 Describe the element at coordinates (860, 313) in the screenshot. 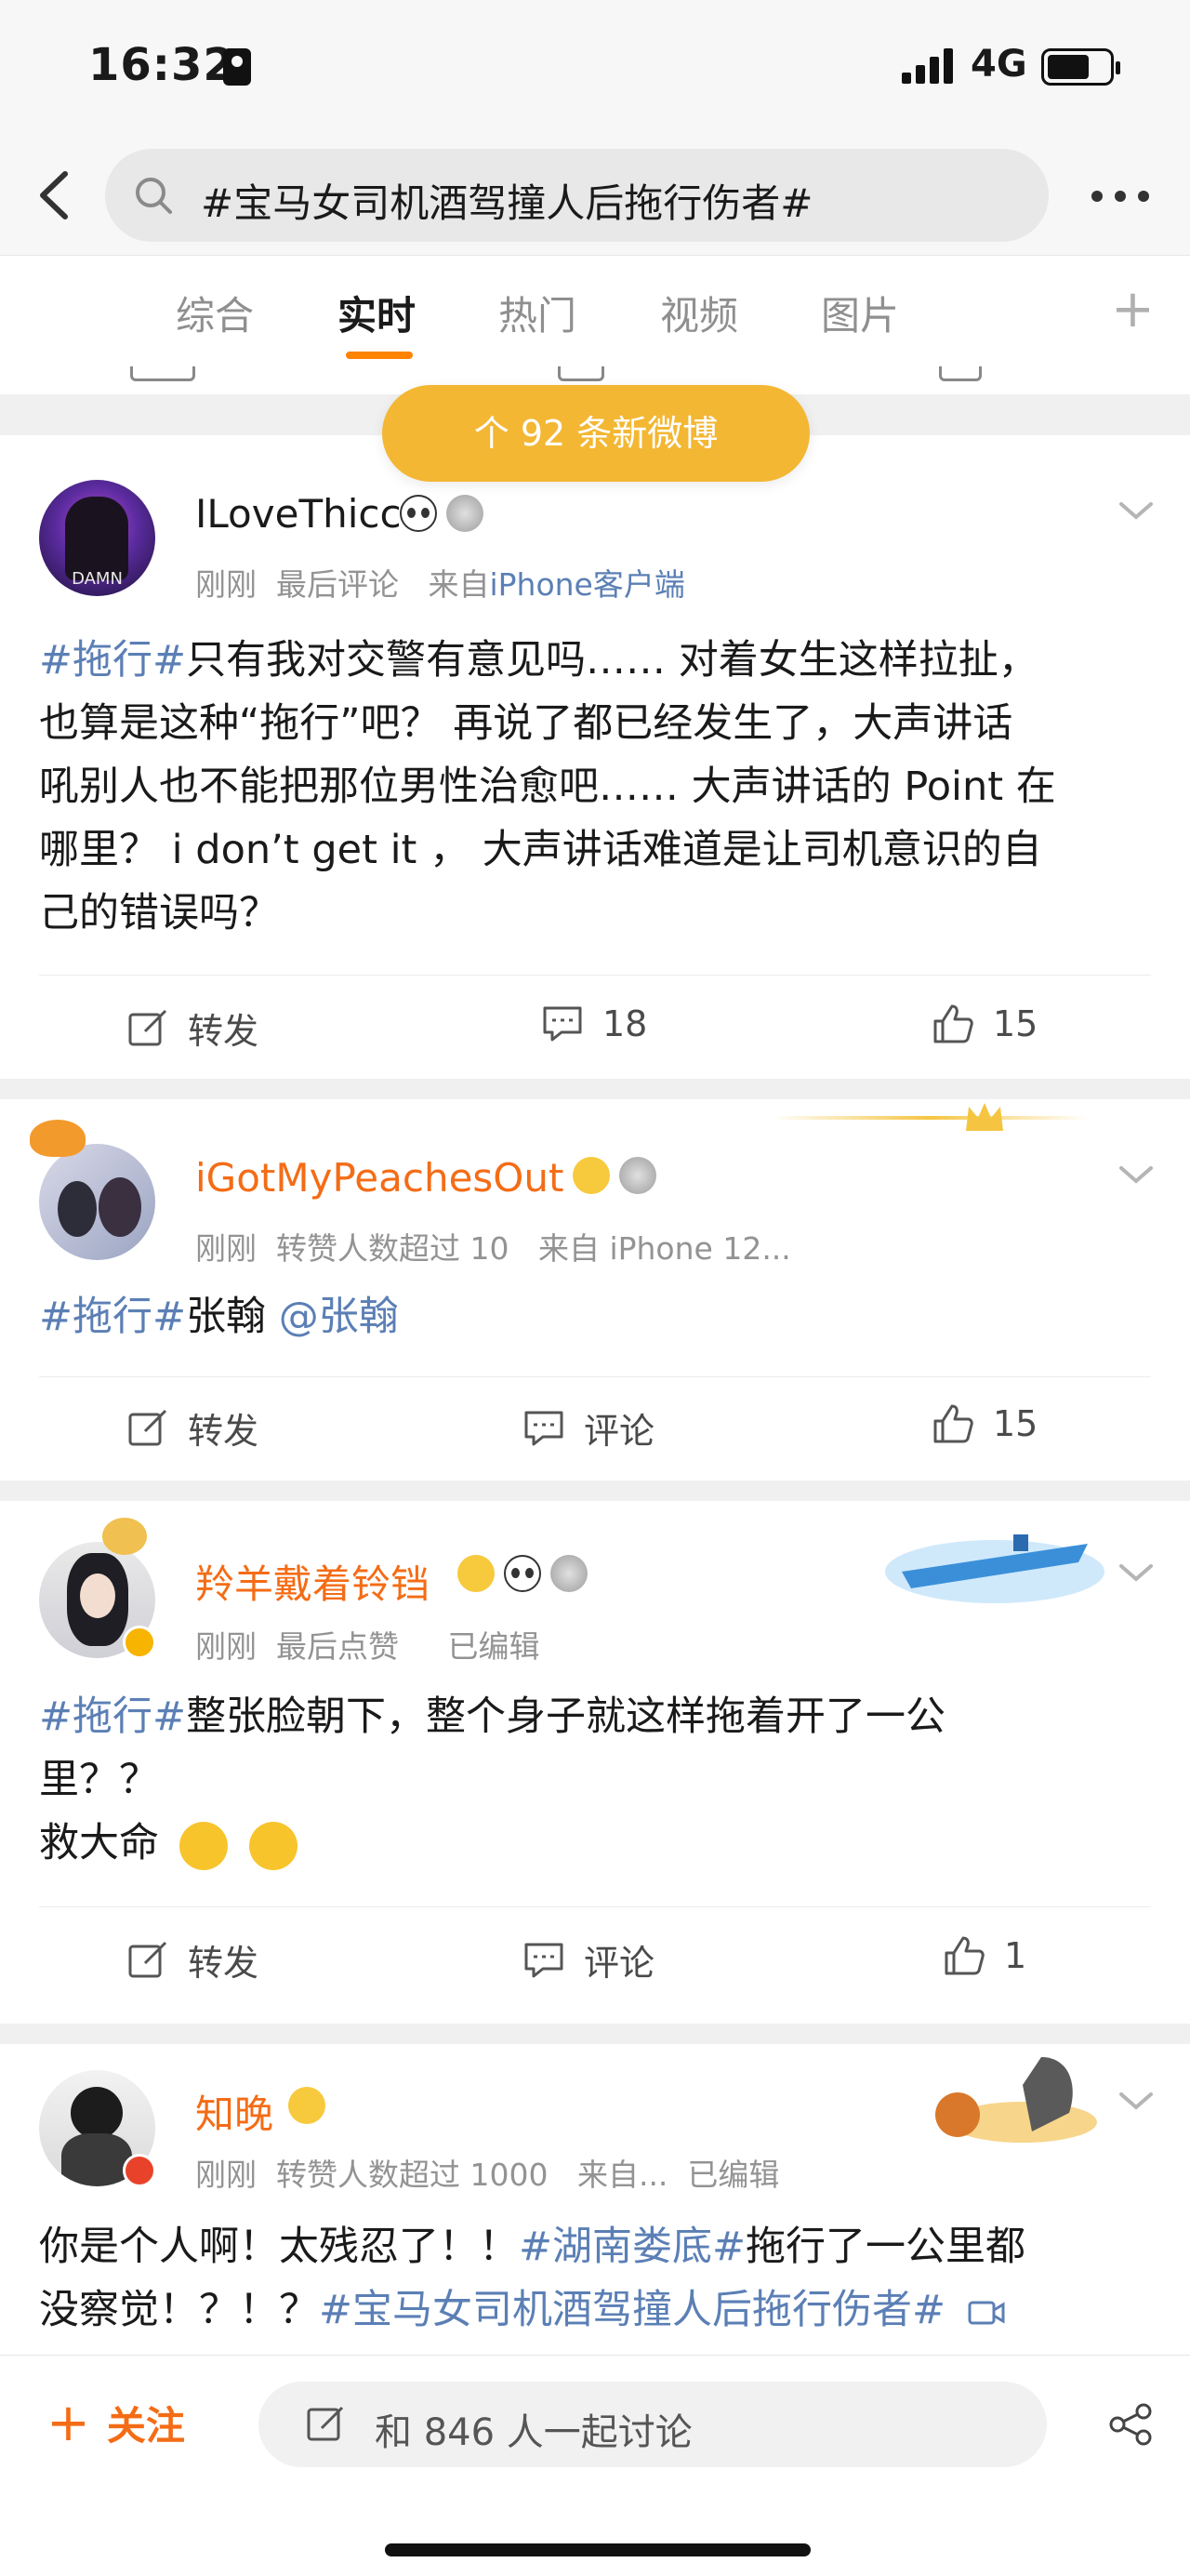

I see `tab-images: 图片` at that location.